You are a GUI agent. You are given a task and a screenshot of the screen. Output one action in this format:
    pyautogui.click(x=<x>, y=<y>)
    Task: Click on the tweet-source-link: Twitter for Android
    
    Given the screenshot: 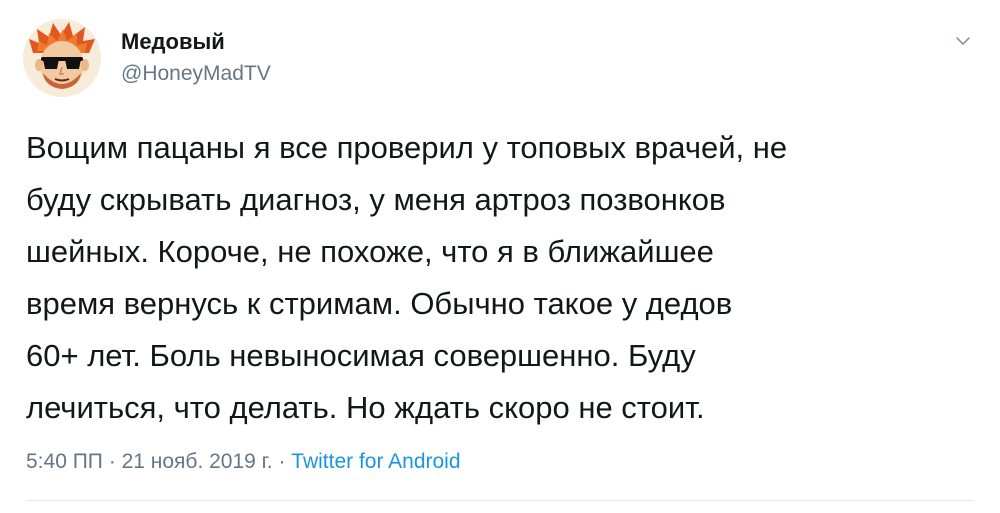 What is the action you would take?
    pyautogui.click(x=375, y=461)
    